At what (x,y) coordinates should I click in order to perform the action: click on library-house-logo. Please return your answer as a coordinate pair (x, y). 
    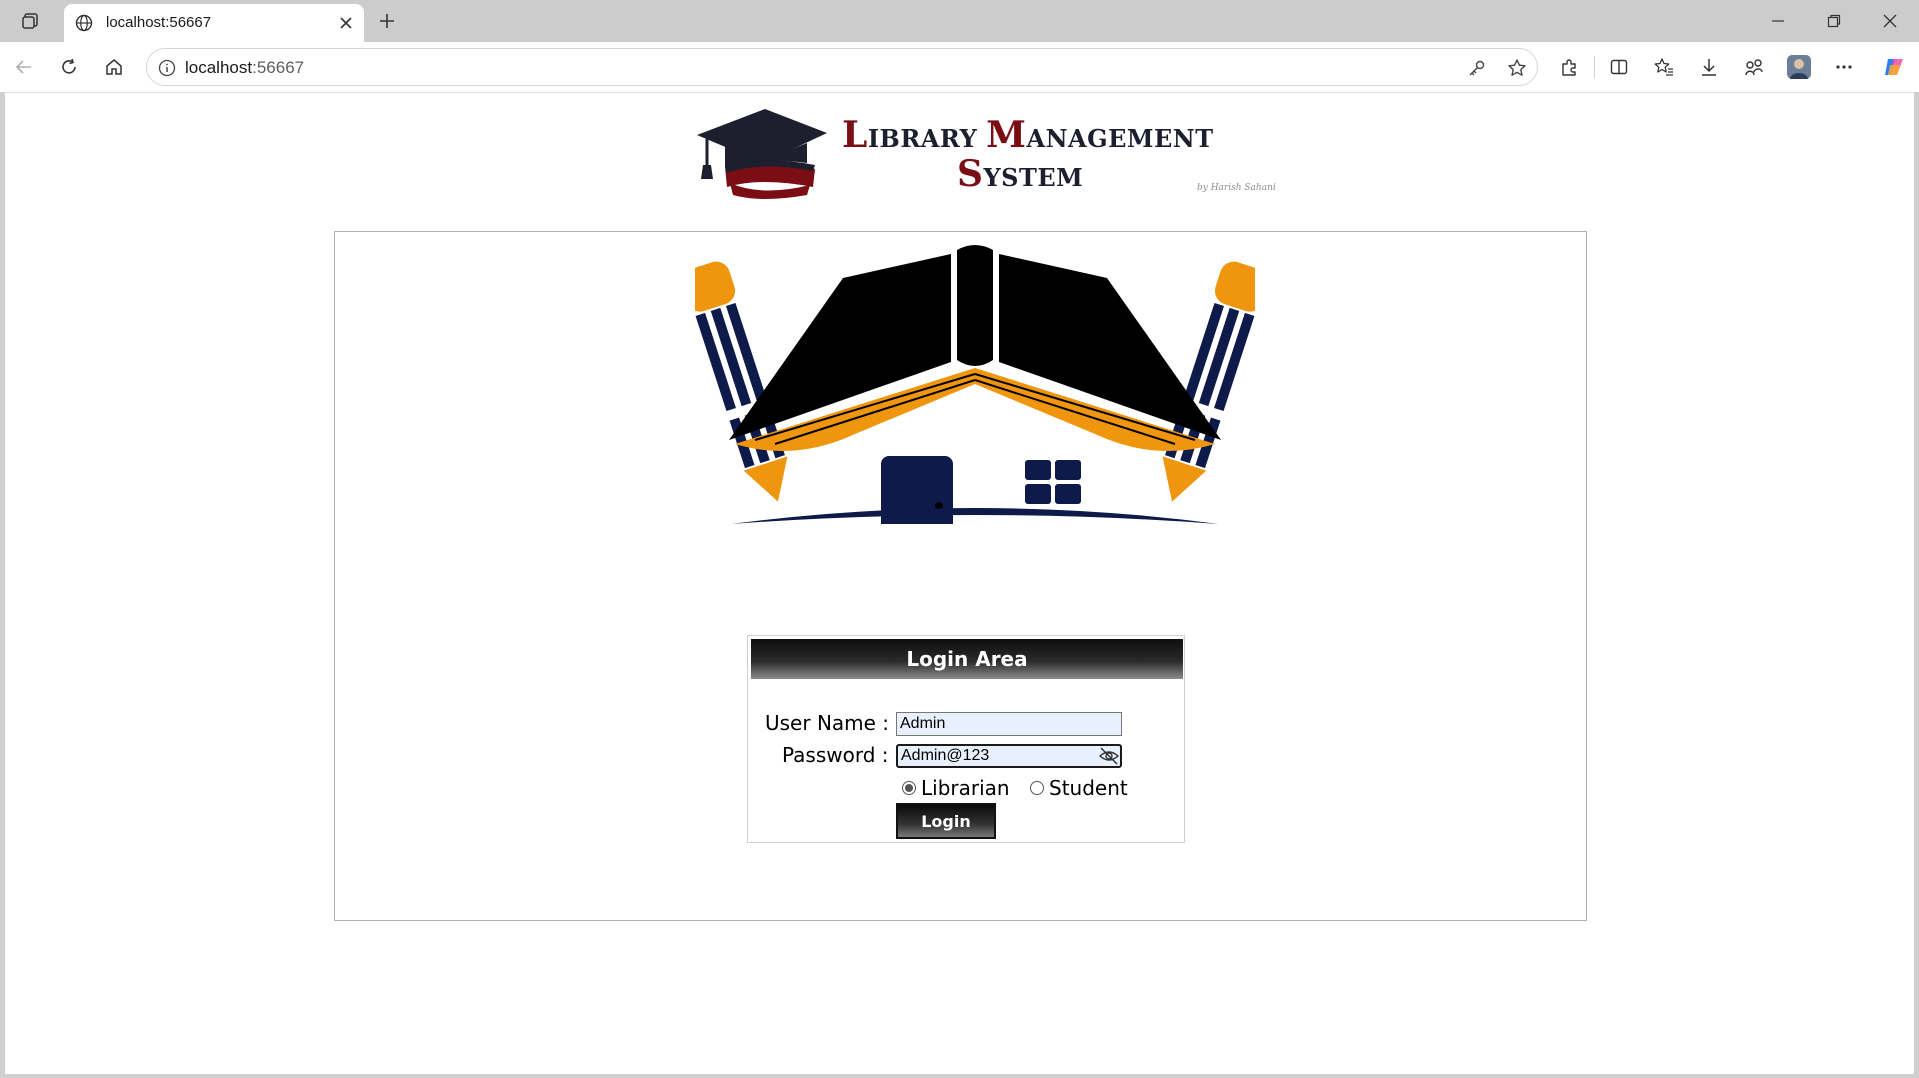
    Looking at the image, I should click on (975, 384).